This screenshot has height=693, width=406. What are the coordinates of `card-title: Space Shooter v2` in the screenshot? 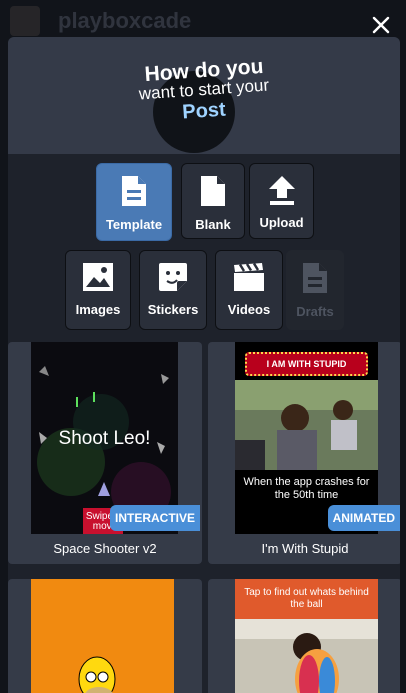 It's located at (105, 548).